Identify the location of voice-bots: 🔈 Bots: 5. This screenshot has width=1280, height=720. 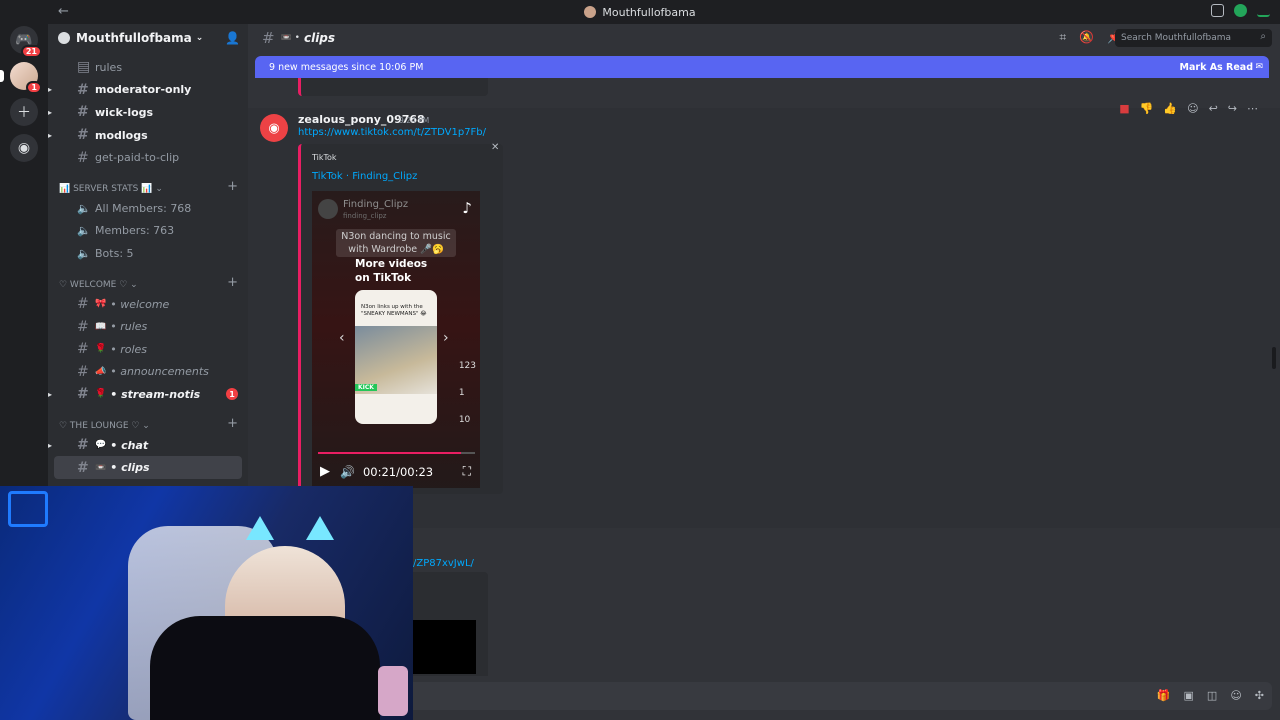
(148, 253).